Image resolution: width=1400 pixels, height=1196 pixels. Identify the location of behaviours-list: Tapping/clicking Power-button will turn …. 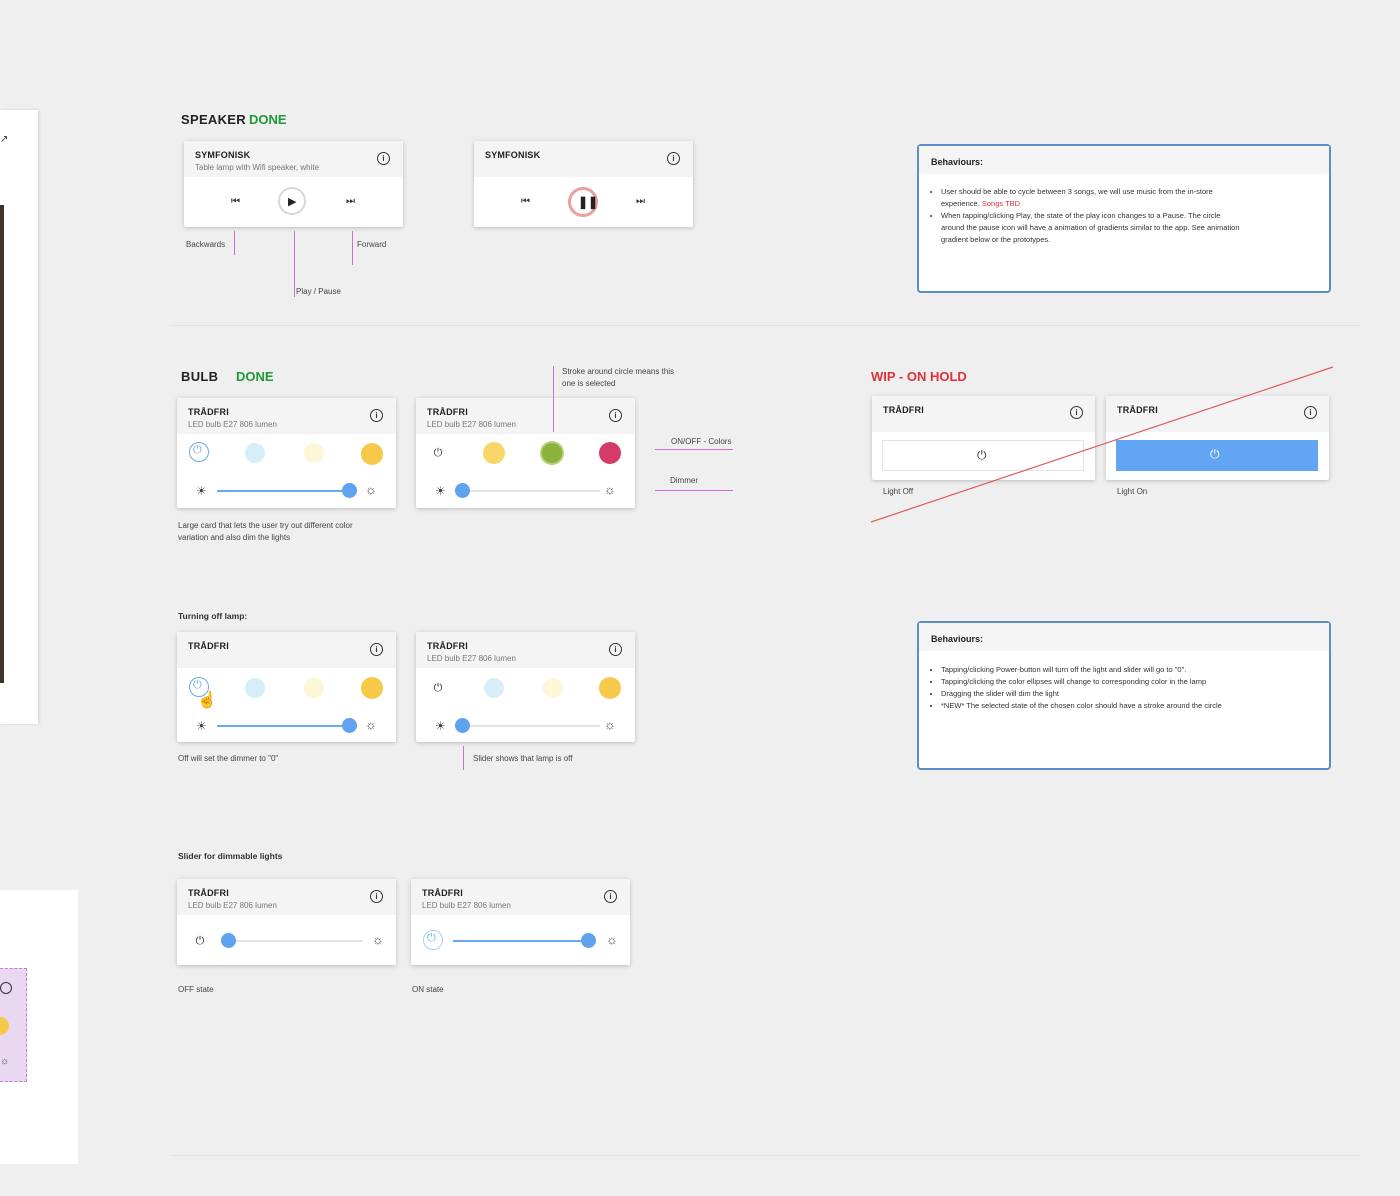
(1086, 688).